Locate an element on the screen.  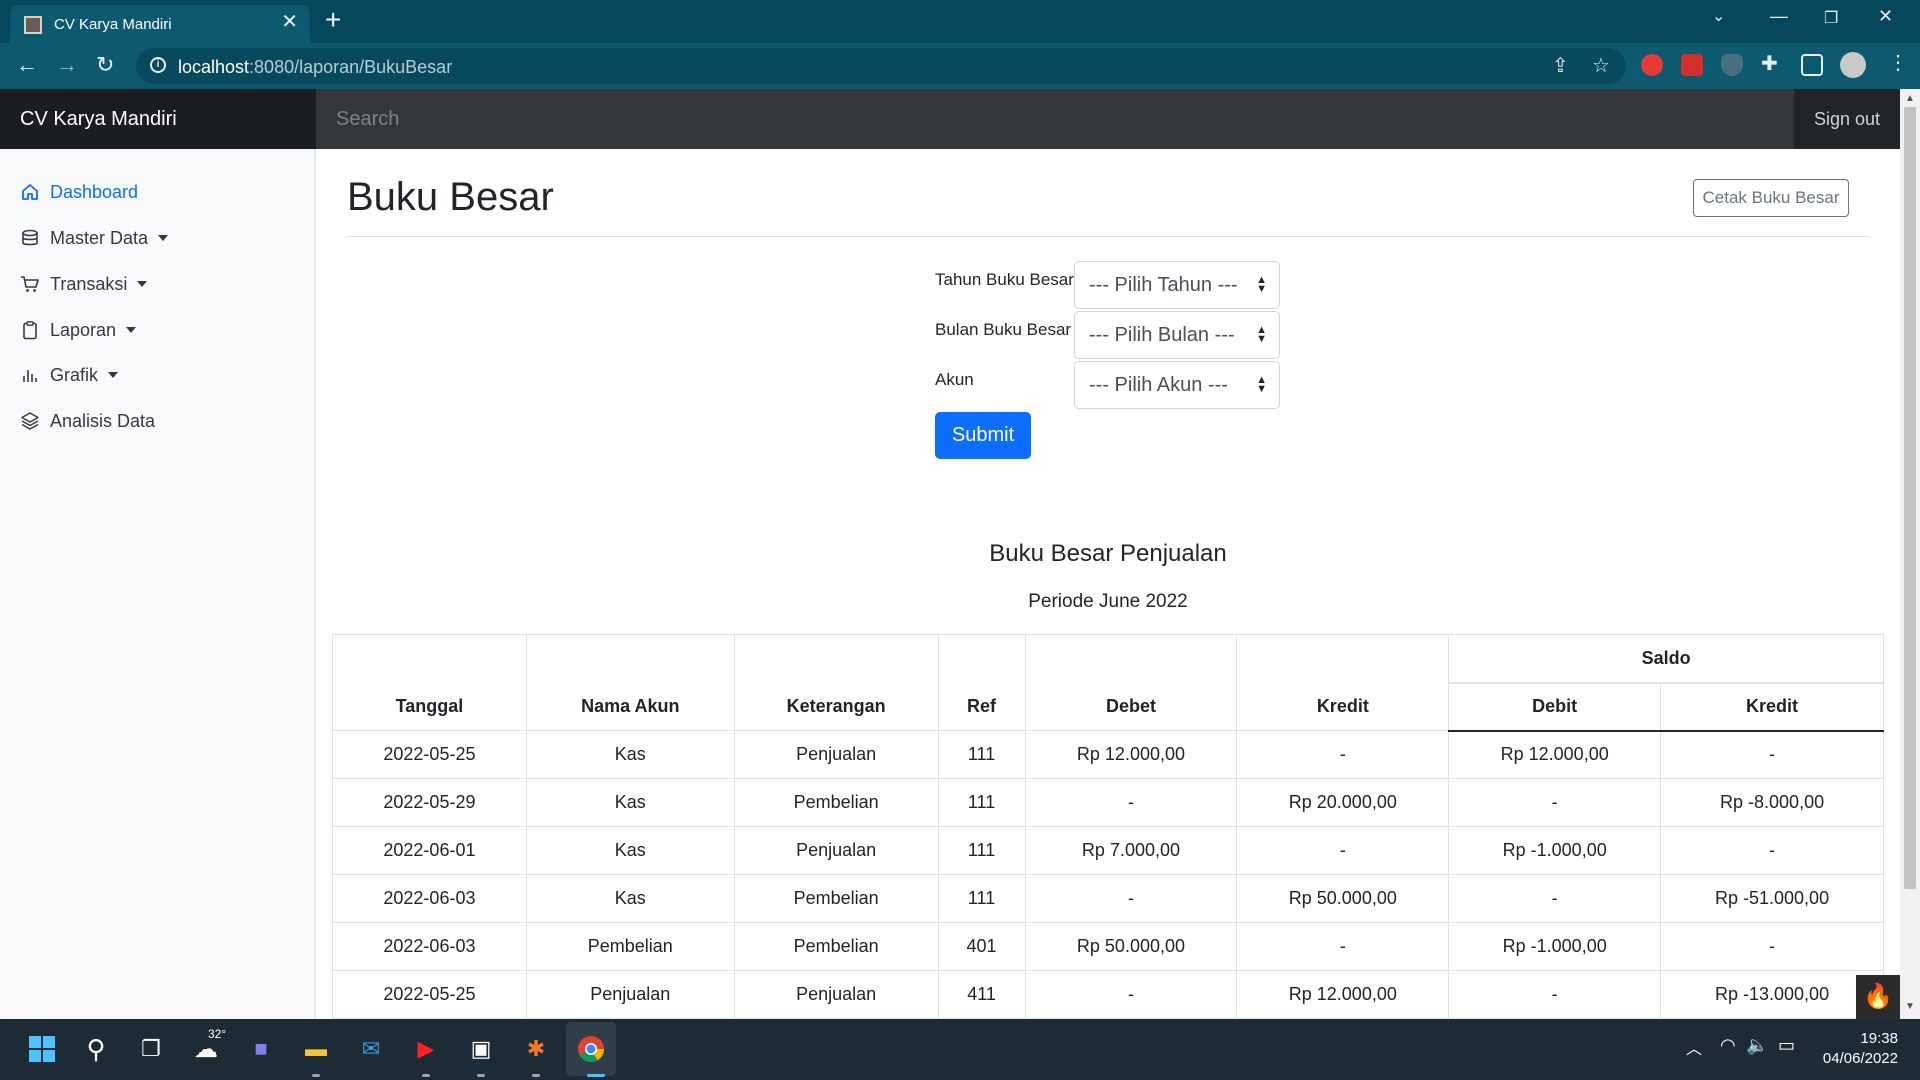
volume-icon: 🔈 is located at coordinates (1757, 1045).